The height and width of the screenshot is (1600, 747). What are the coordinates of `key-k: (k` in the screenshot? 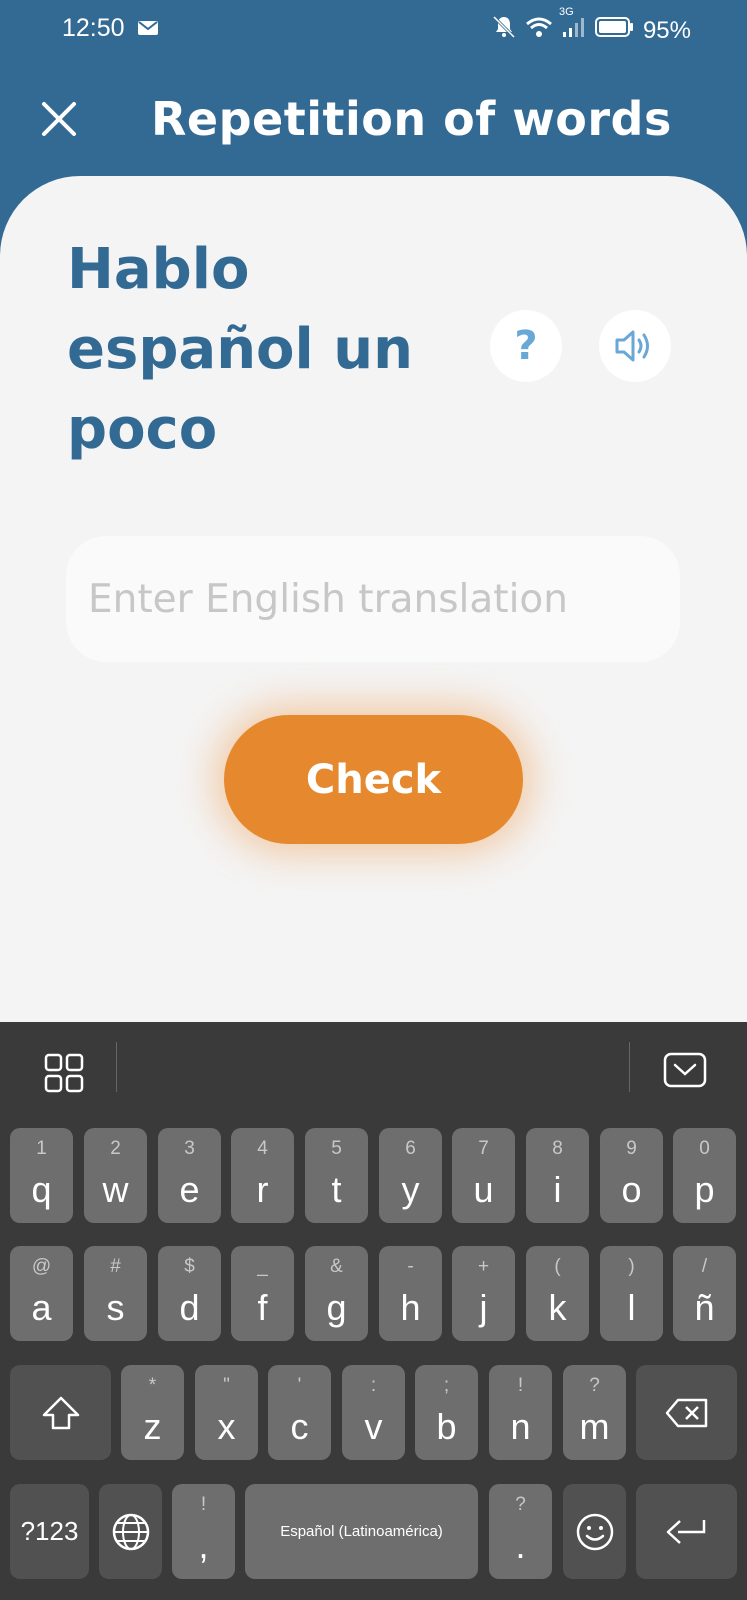 It's located at (557, 1293).